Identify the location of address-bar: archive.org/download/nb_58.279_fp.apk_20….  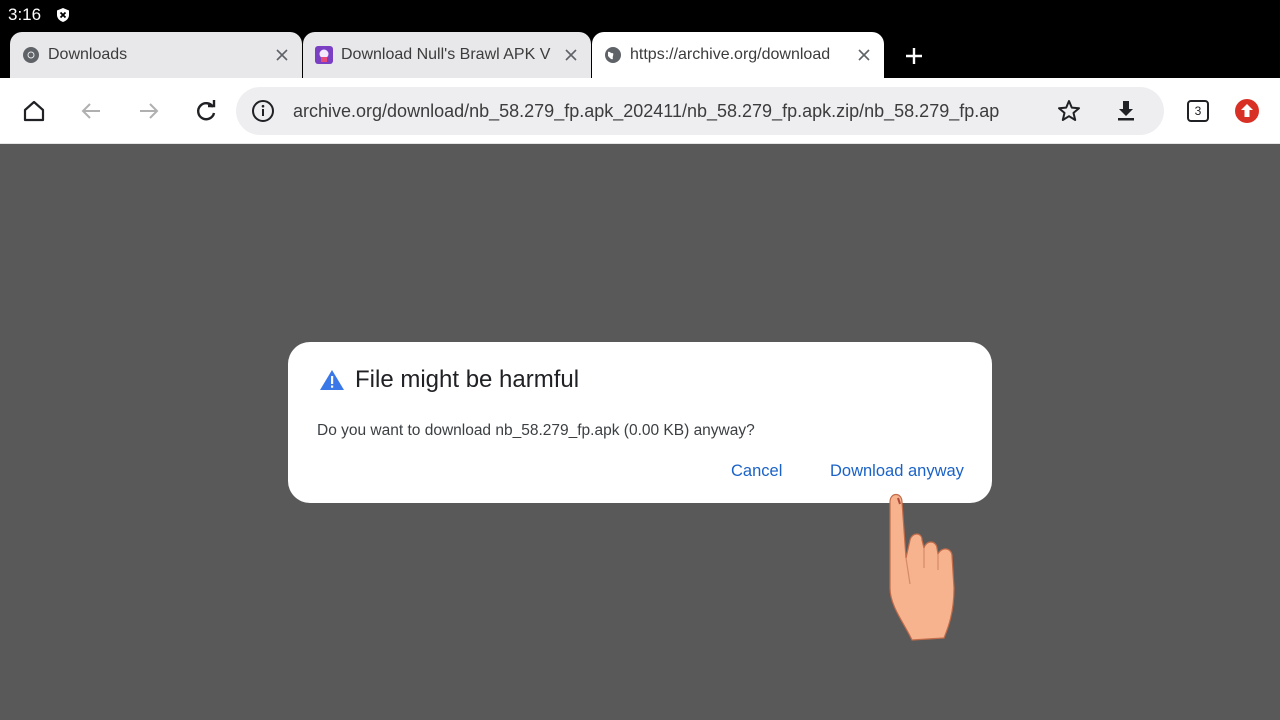
(700, 111).